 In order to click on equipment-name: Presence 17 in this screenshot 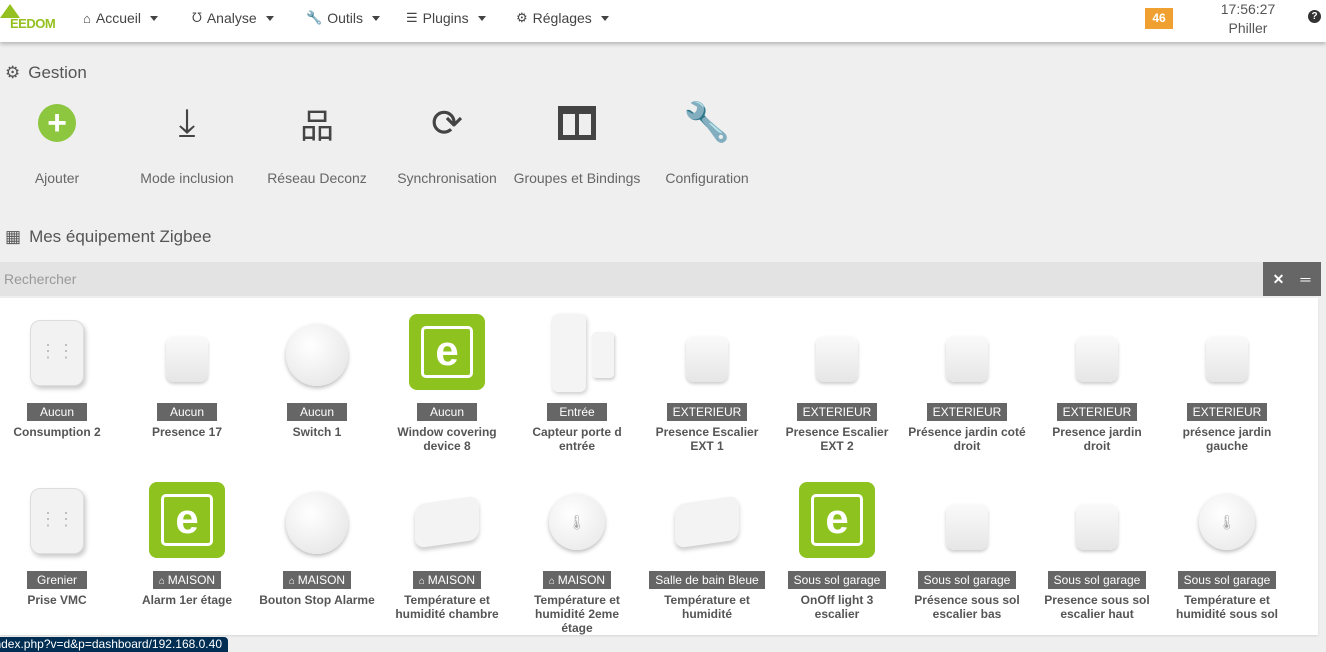, I will do `click(187, 432)`.